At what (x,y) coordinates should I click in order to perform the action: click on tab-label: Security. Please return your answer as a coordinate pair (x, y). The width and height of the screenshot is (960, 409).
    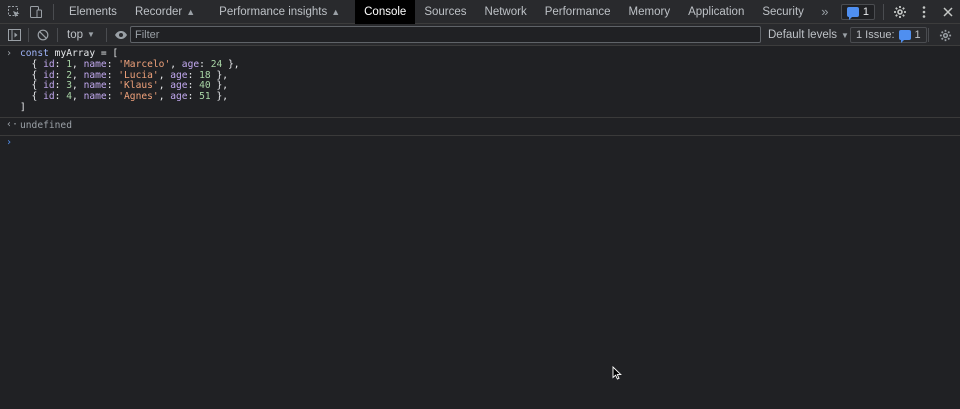
    Looking at the image, I should click on (783, 11).